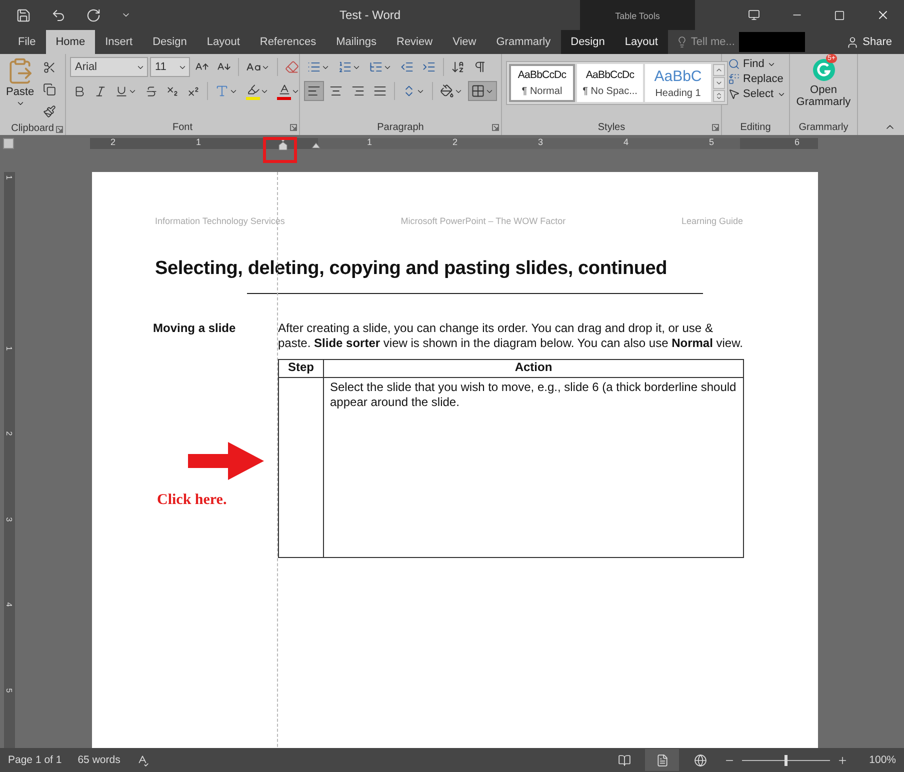  I want to click on page-header-text: Microsoft PowerPoint – The WOW Factor, so click(483, 221).